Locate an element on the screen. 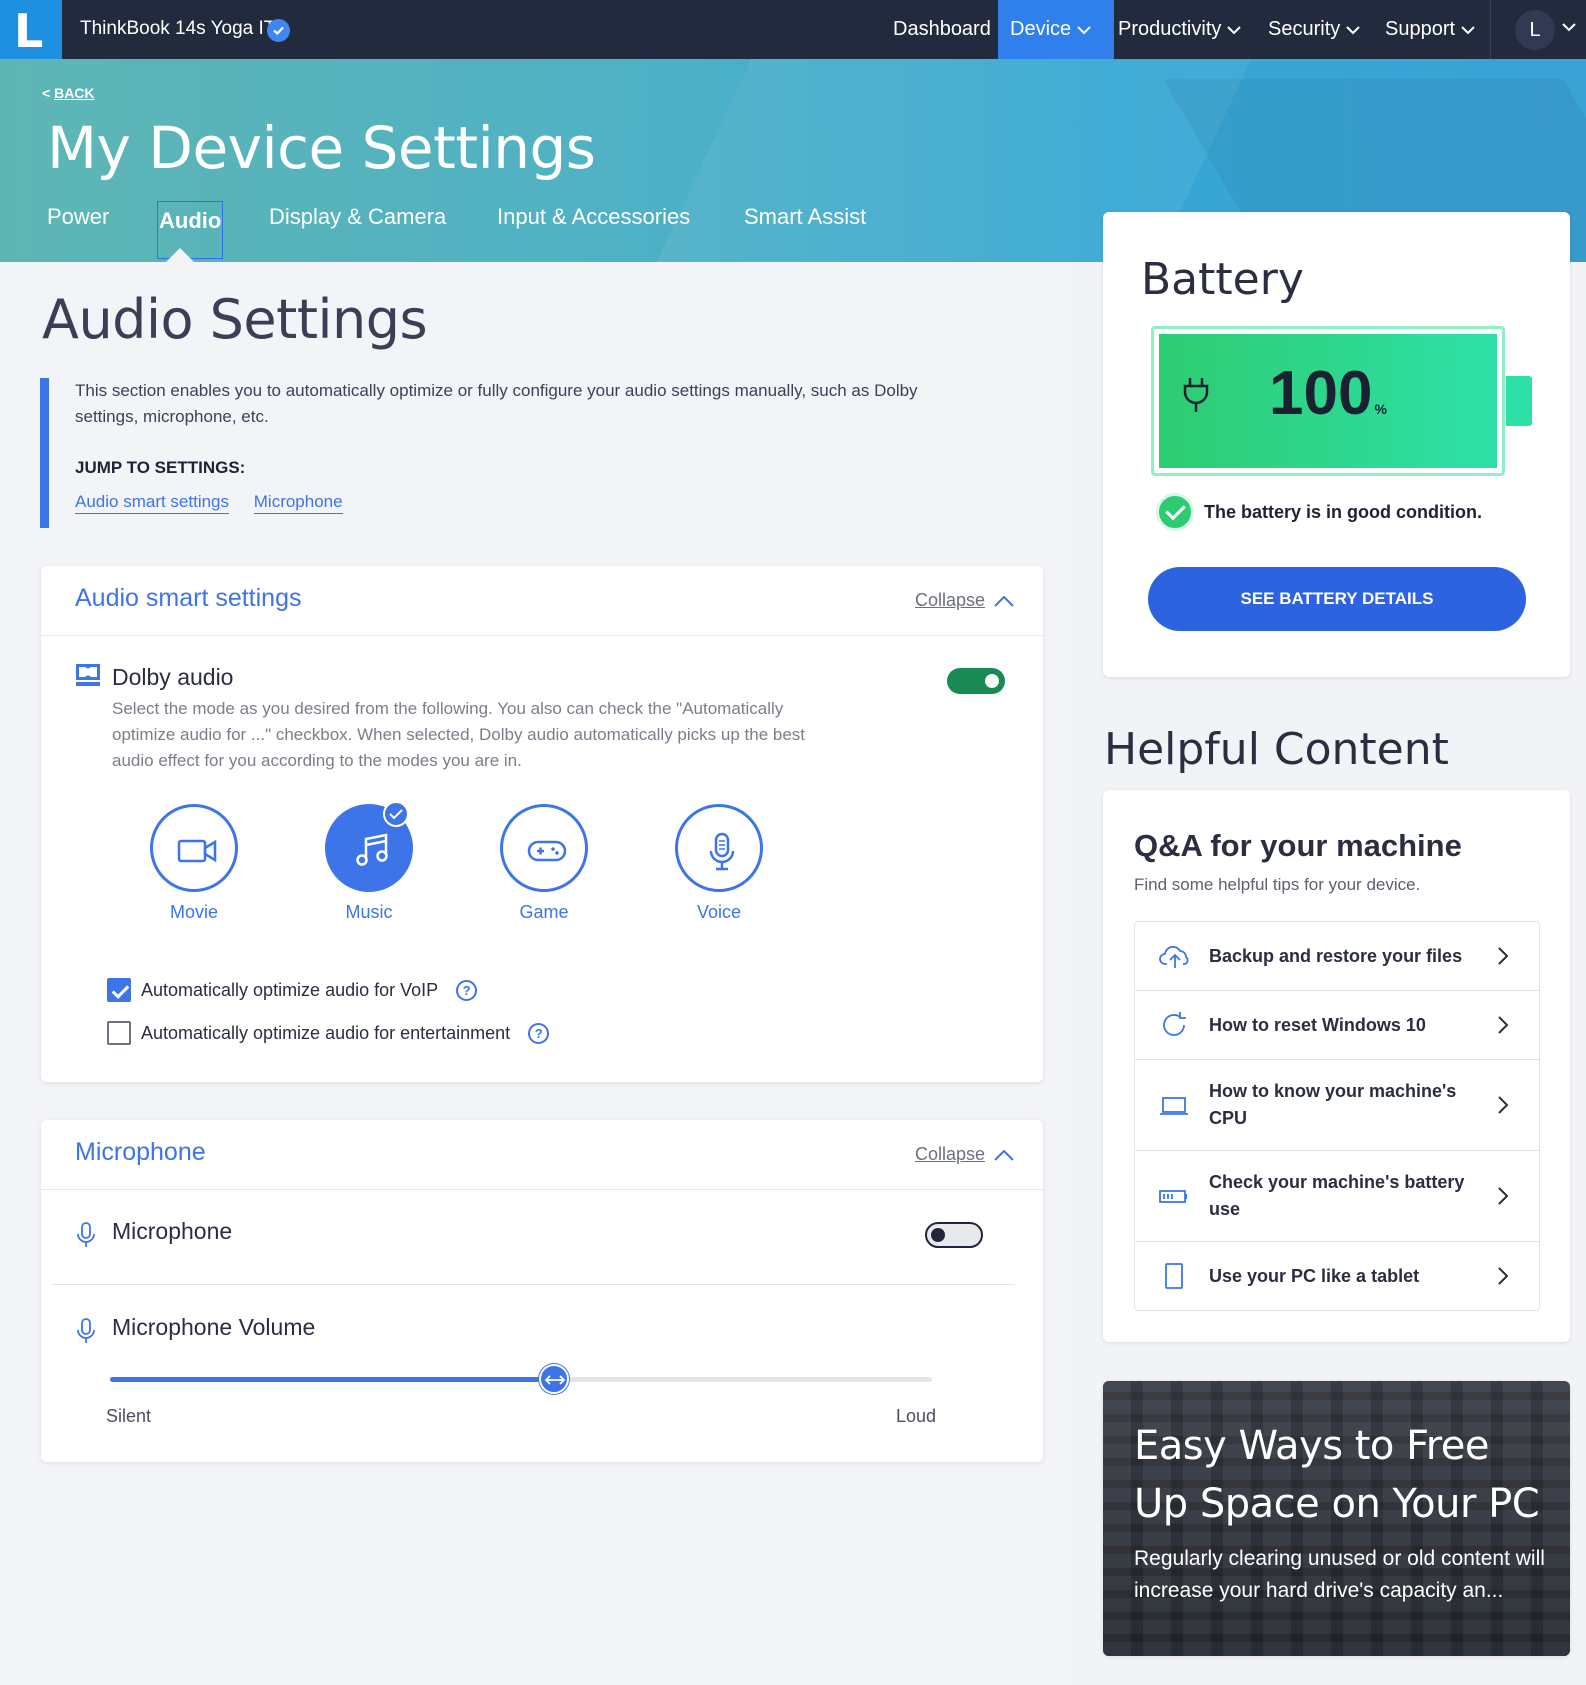 This screenshot has height=1685, width=1586. microphone-row-title: Microphone is located at coordinates (172, 1231).